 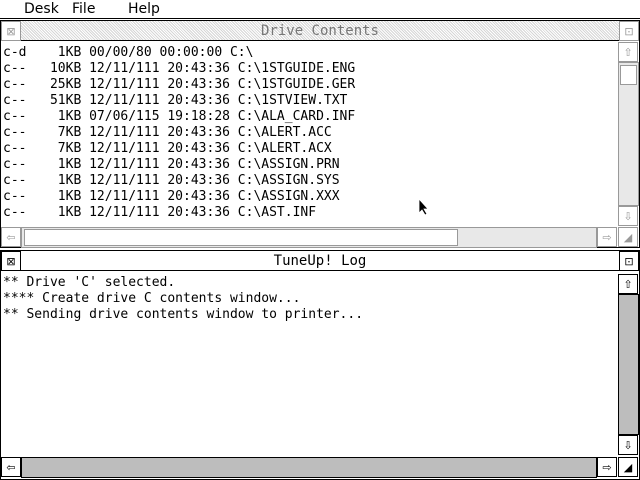 What do you see at coordinates (309, 467) in the screenshot?
I see `log-horizontal-scrollbar` at bounding box center [309, 467].